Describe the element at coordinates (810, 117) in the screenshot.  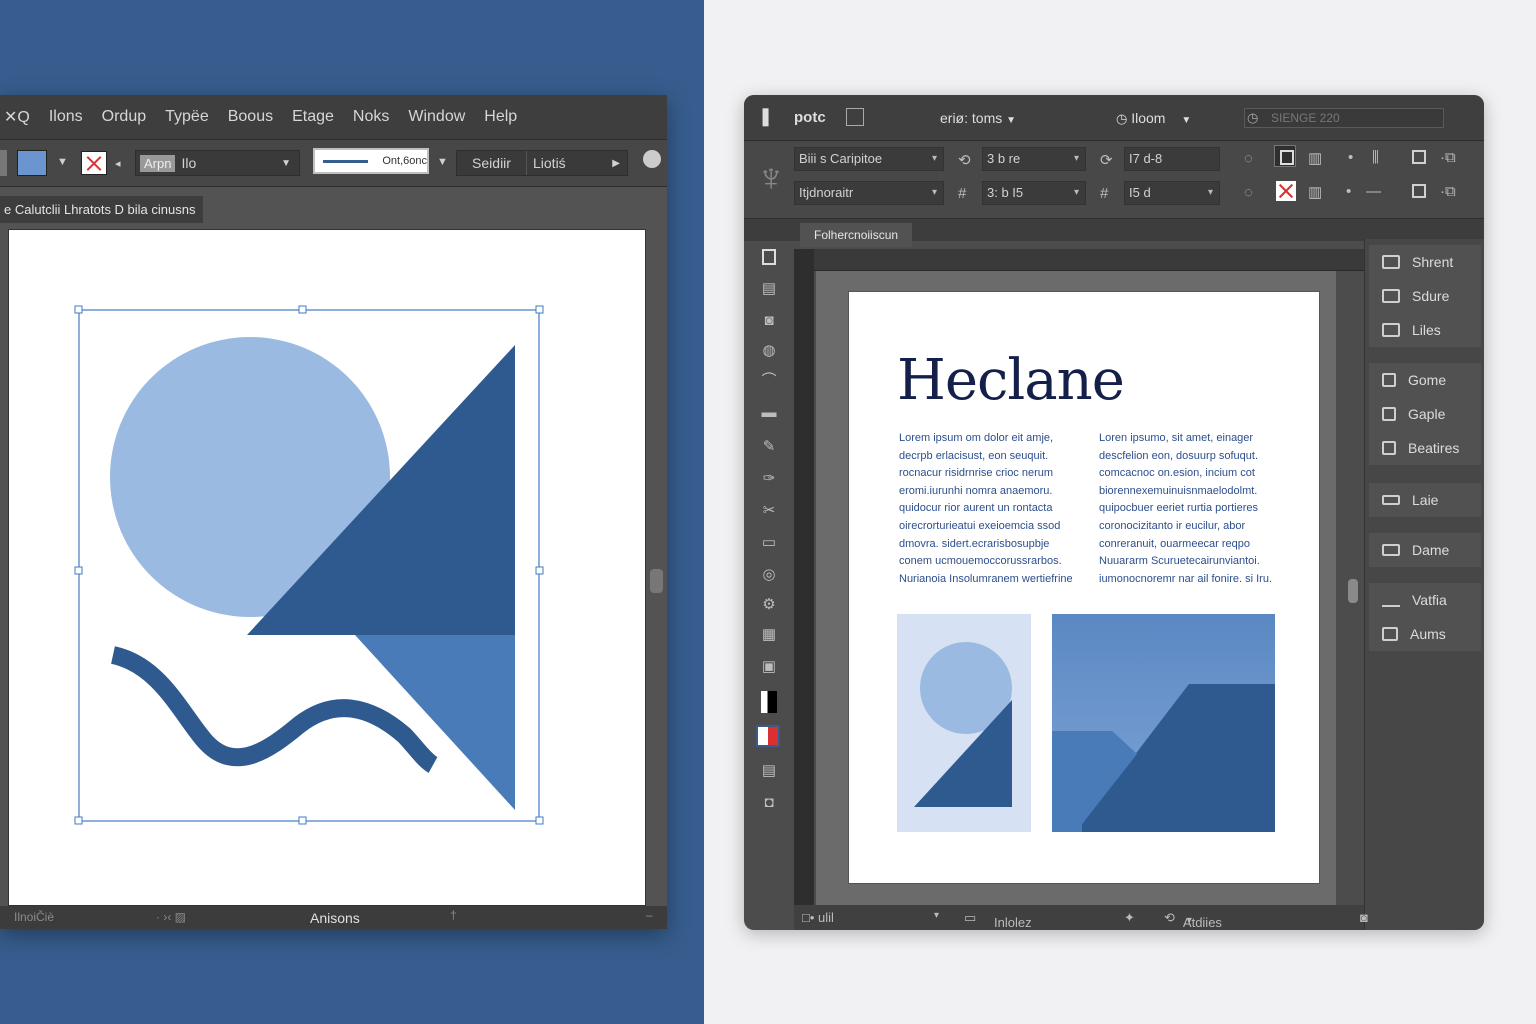
I see `app-name: potc` at that location.